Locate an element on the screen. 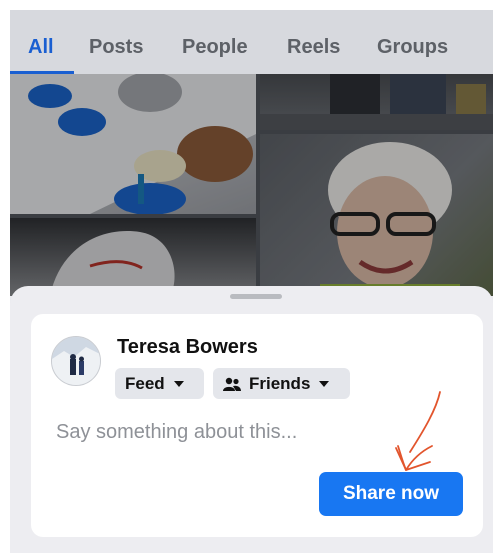  photo-seated-people is located at coordinates (376, 102).